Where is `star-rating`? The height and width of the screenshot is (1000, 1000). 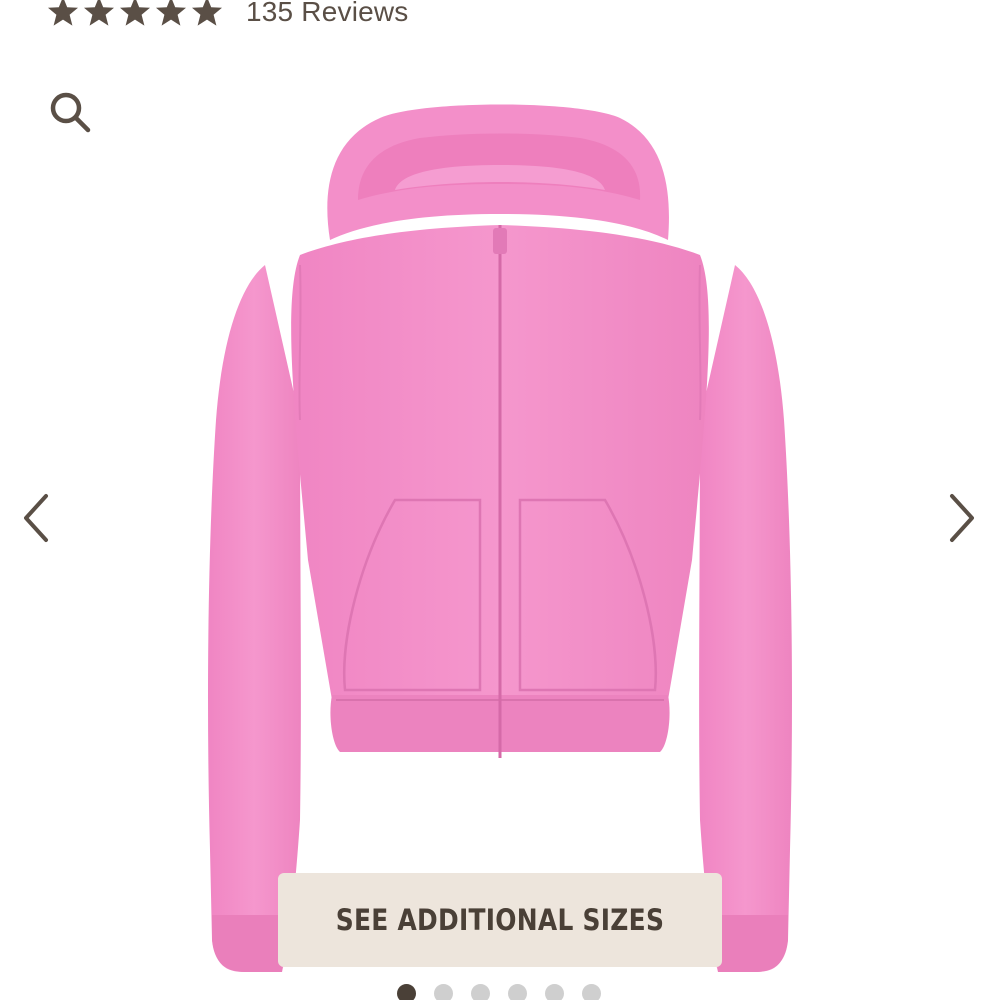 star-rating is located at coordinates (135, 14).